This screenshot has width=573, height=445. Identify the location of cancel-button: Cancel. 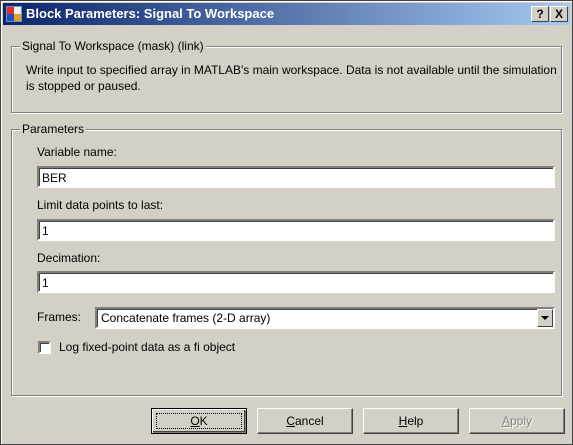
(305, 421).